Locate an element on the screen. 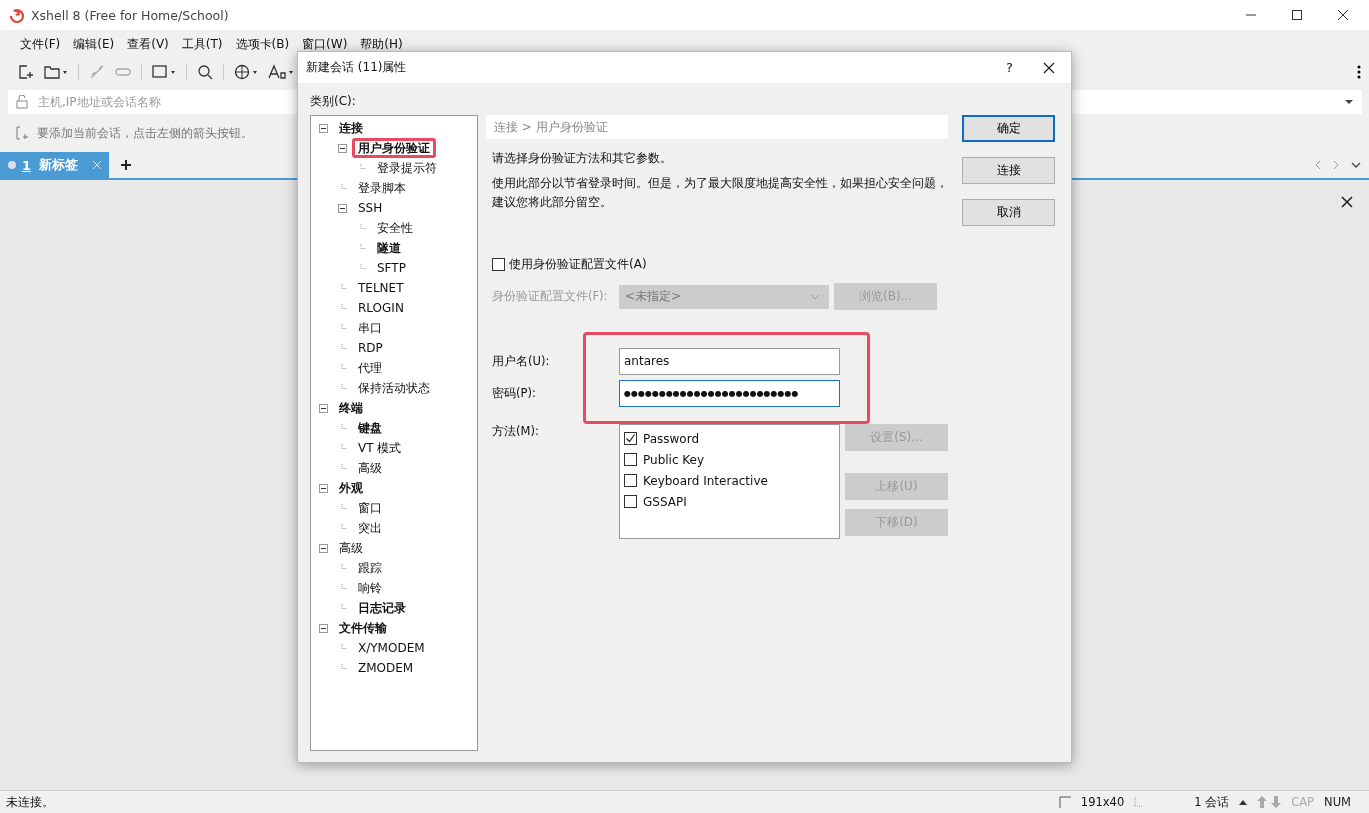 The height and width of the screenshot is (813, 1369). window-title: Xshell 8 (Free for Home/School) is located at coordinates (130, 15).